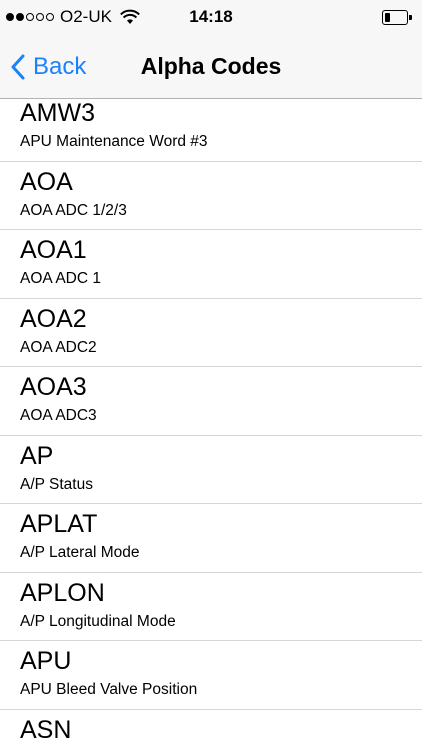  I want to click on item-code: AMW3, so click(57, 113).